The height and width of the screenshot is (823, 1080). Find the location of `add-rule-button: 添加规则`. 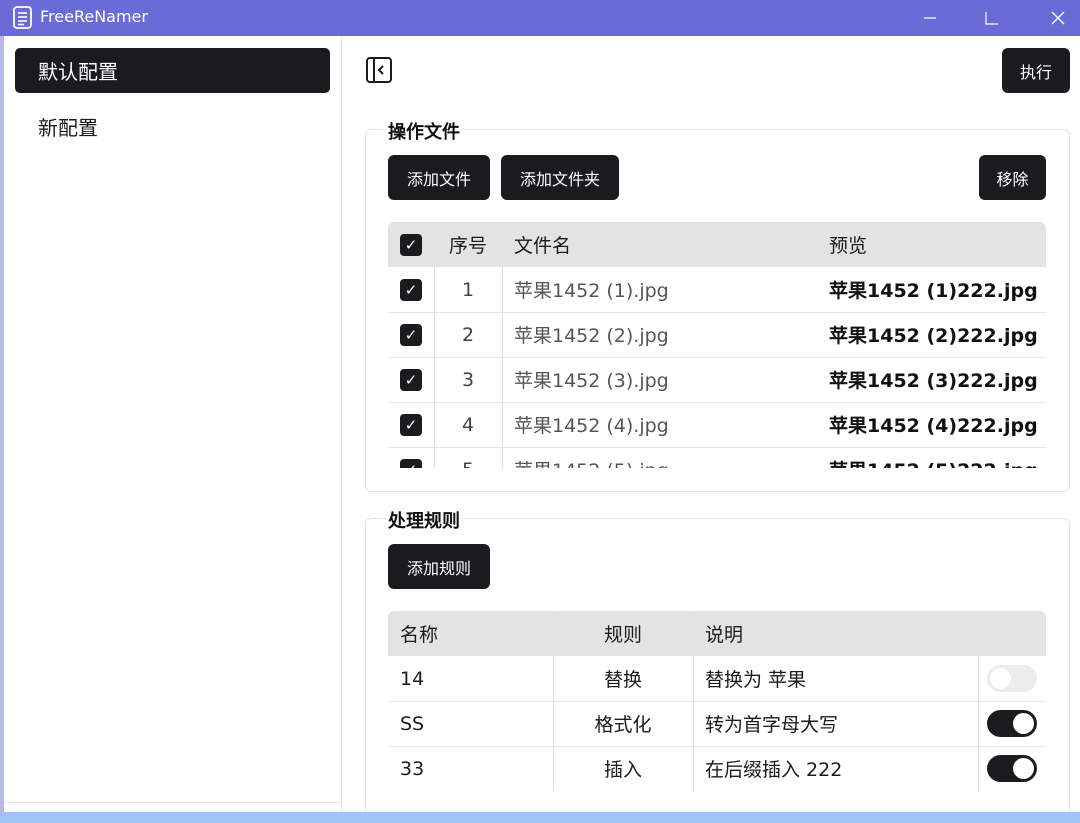

add-rule-button: 添加规则 is located at coordinates (439, 566).